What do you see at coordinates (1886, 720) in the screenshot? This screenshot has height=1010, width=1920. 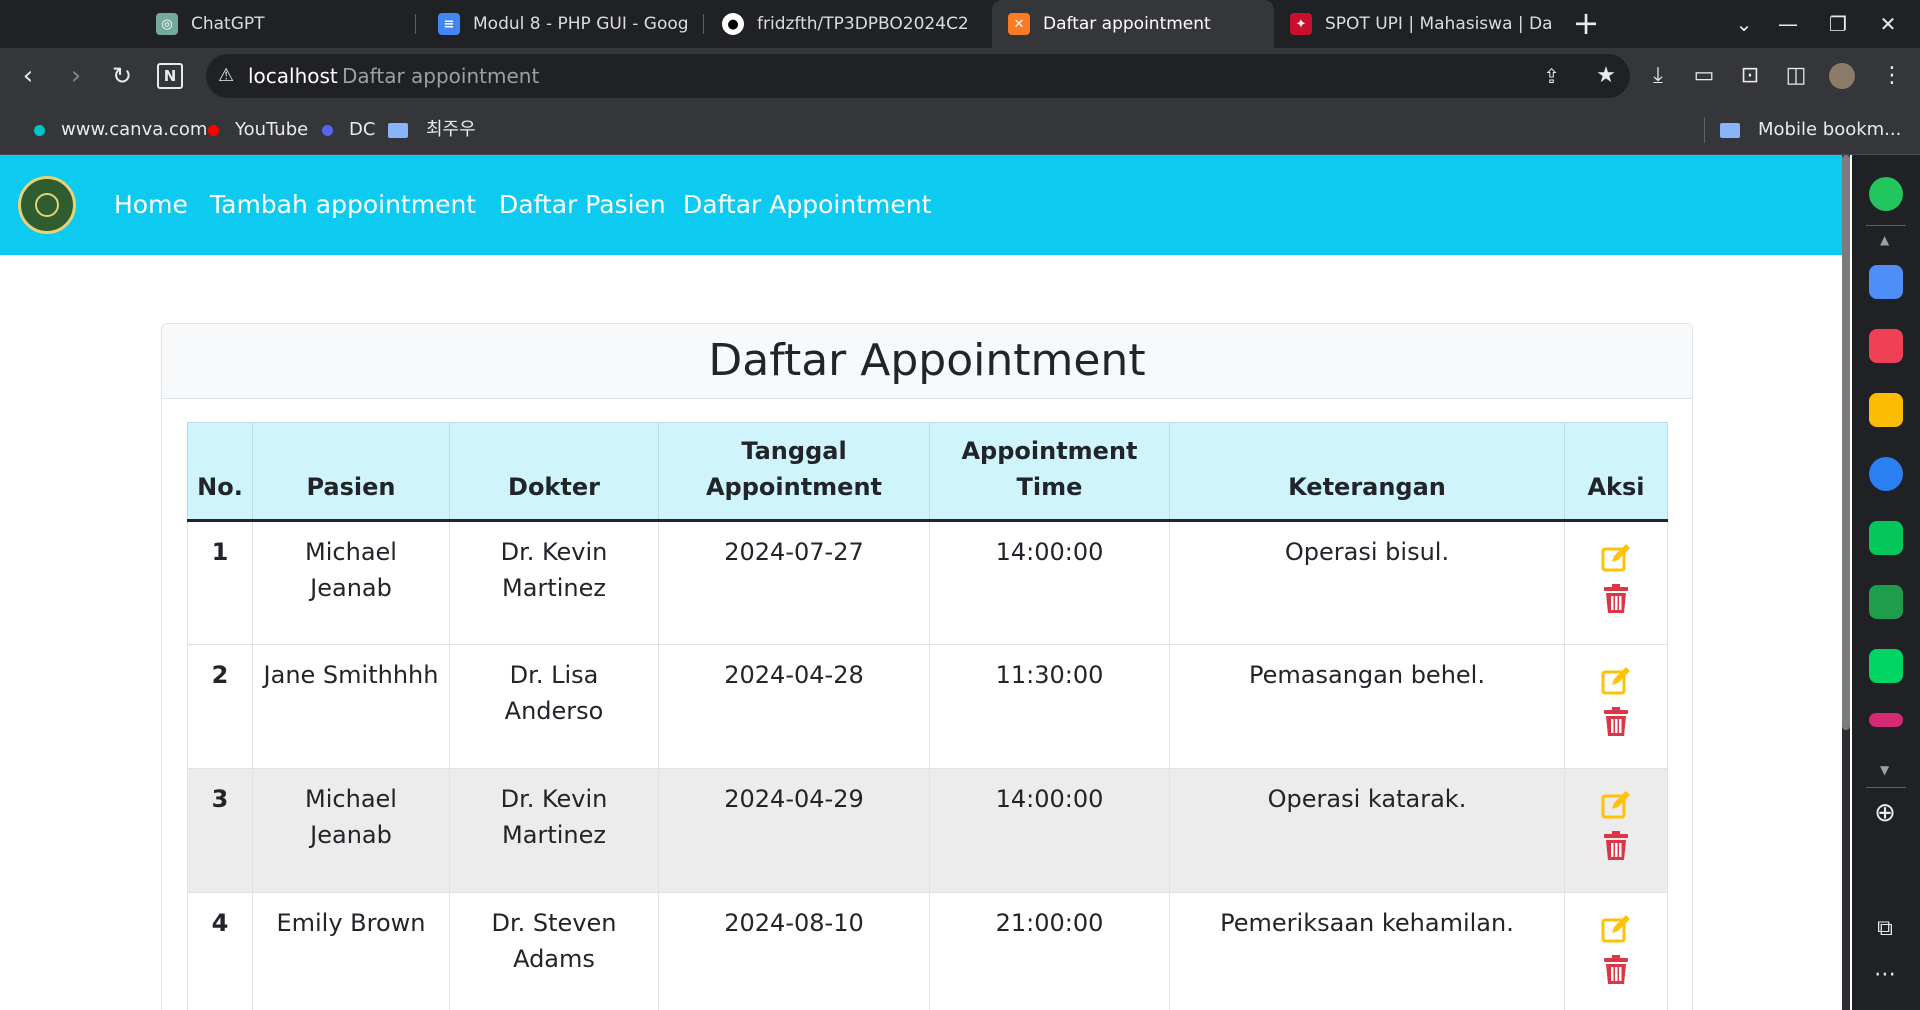 I see `instagram-icon` at bounding box center [1886, 720].